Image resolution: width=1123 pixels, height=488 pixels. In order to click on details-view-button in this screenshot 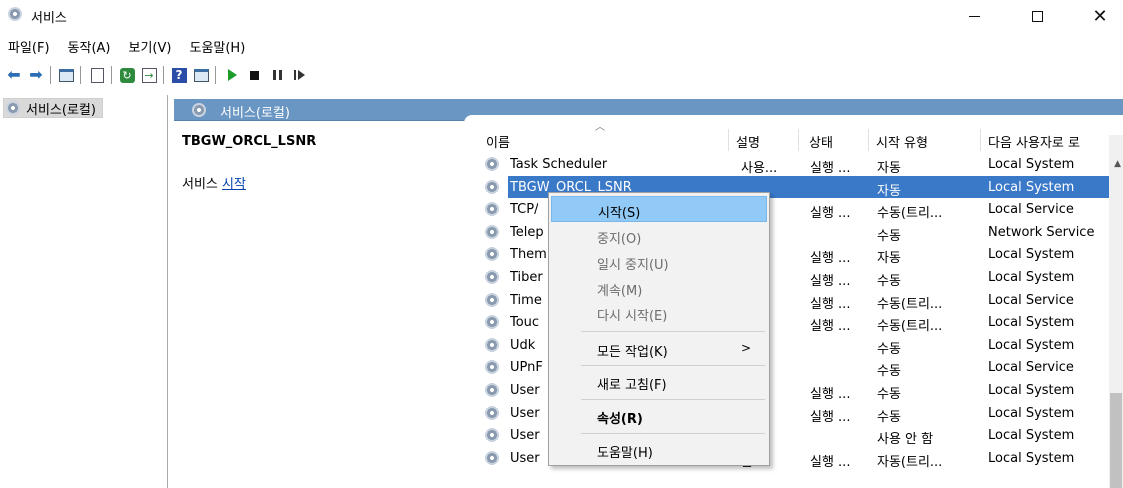, I will do `click(201, 75)`.